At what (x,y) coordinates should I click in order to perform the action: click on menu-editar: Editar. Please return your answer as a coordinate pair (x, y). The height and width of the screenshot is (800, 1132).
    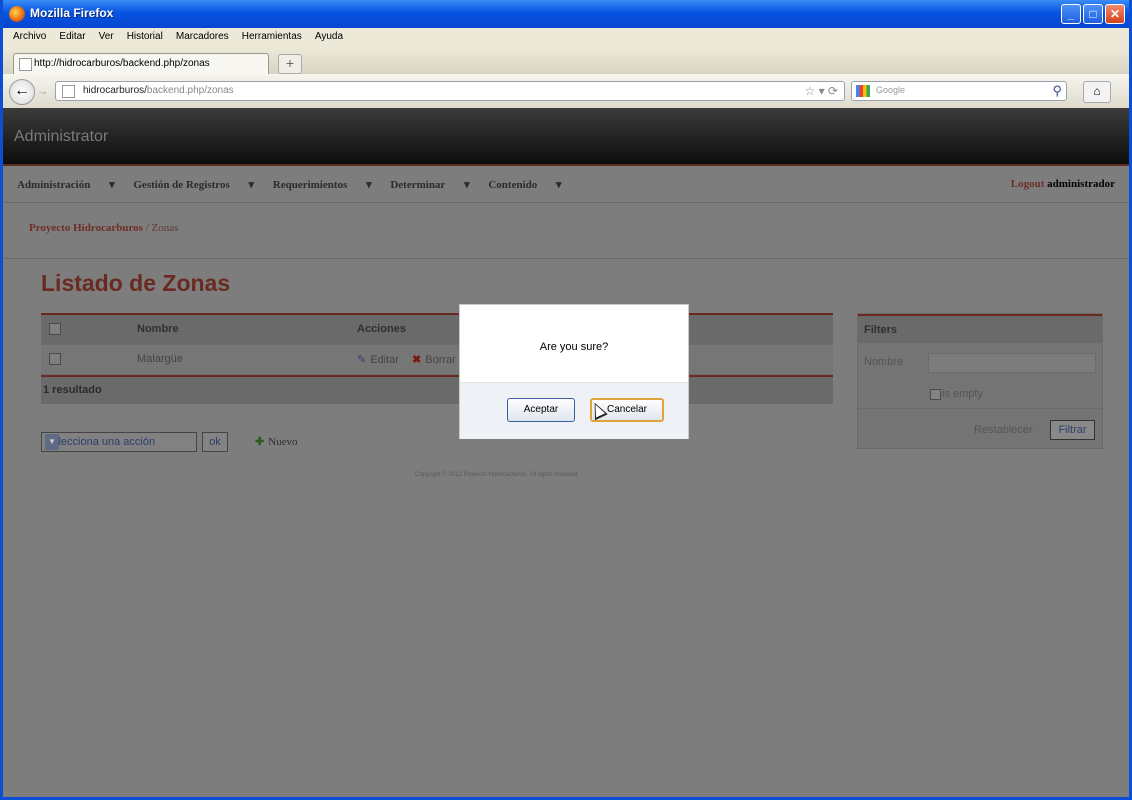
    Looking at the image, I should click on (72, 36).